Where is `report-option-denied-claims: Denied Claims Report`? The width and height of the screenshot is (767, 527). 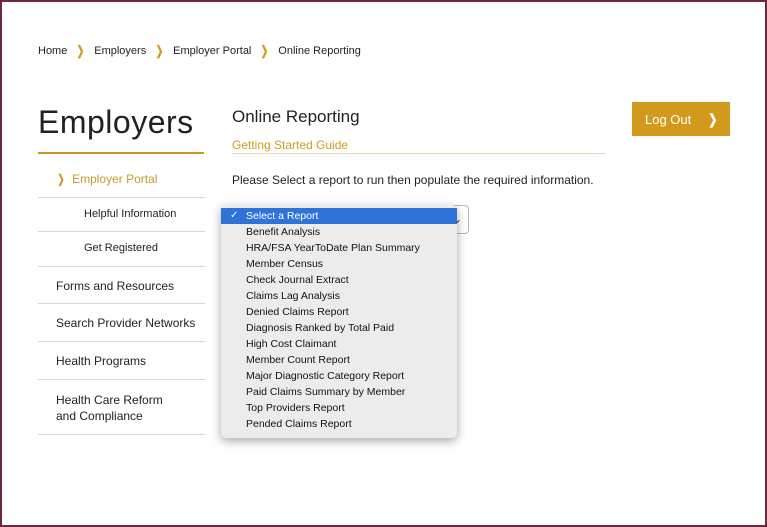 report-option-denied-claims: Denied Claims Report is located at coordinates (339, 312).